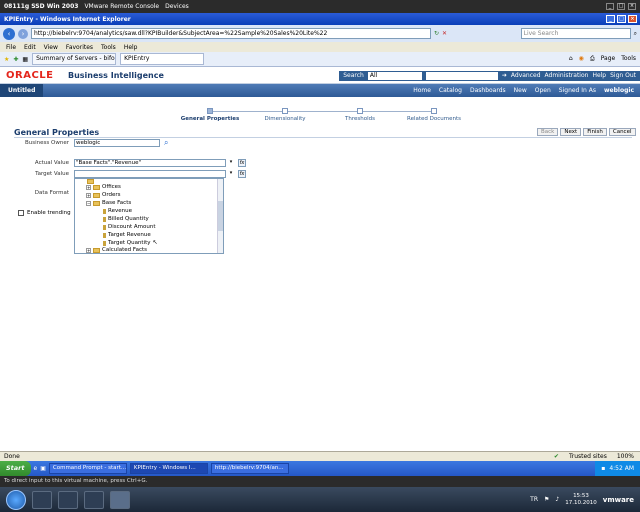 The height and width of the screenshot is (512, 640). Describe the element at coordinates (9, 33) in the screenshot. I see `back-arrow-icon: ‹` at that location.